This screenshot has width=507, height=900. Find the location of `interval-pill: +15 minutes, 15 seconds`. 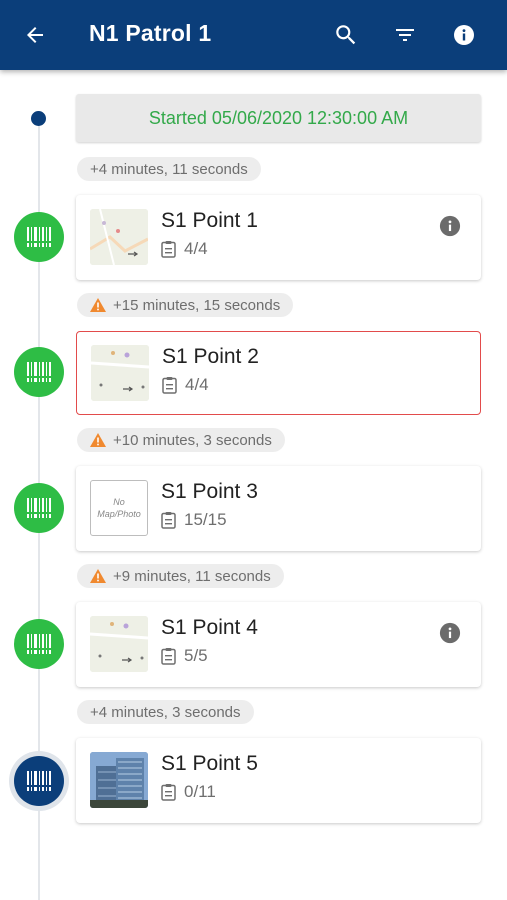

interval-pill: +15 minutes, 15 seconds is located at coordinates (185, 305).